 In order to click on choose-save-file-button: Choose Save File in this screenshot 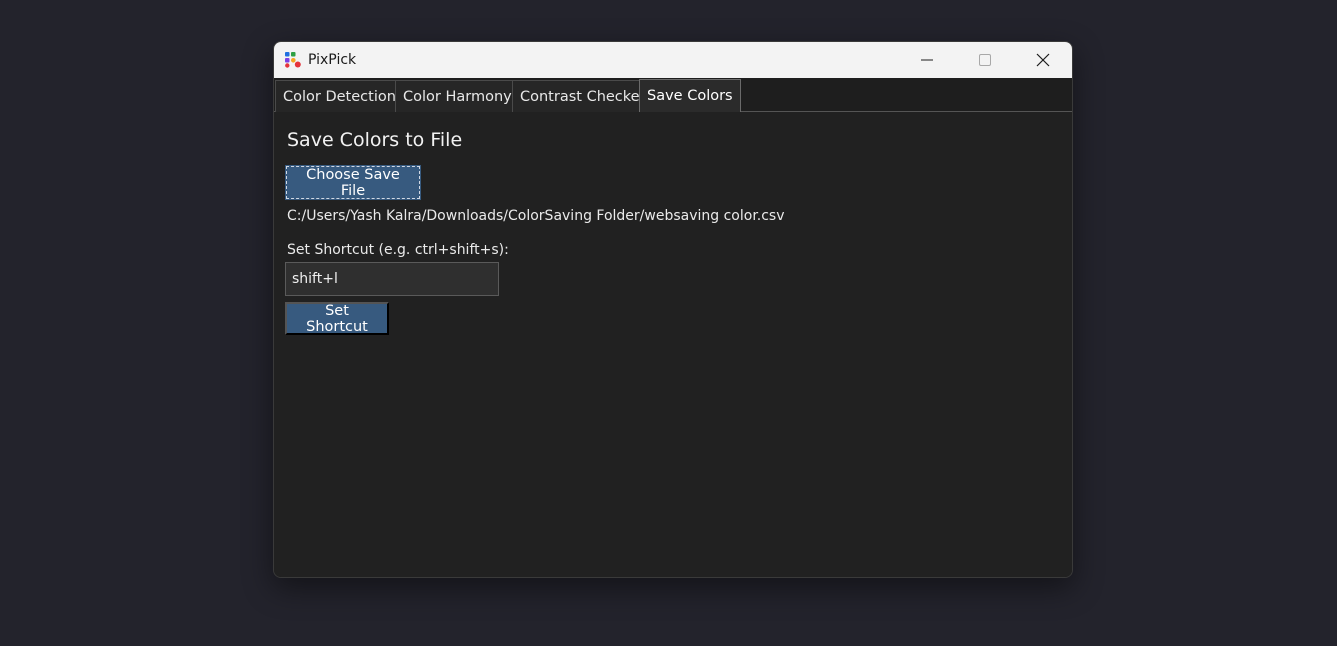, I will do `click(353, 182)`.